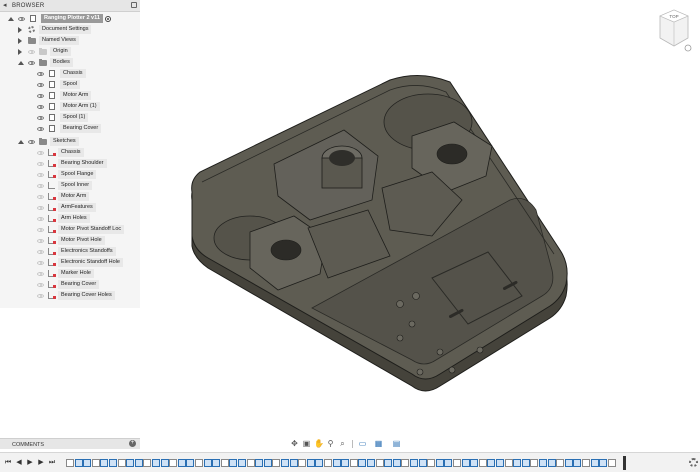  What do you see at coordinates (70, 185) in the screenshot?
I see `browser-sketch-item: Spool Inner` at bounding box center [70, 185].